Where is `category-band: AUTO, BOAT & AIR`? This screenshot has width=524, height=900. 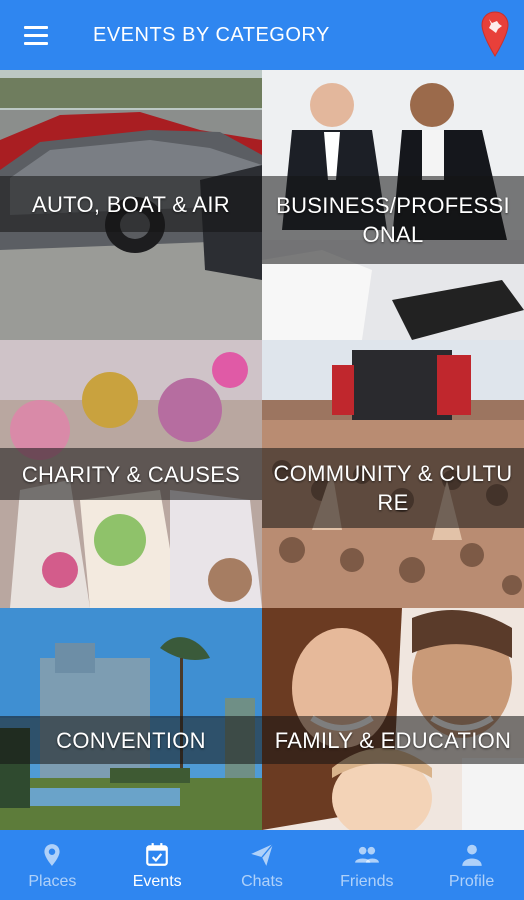 category-band: AUTO, BOAT & AIR is located at coordinates (131, 204).